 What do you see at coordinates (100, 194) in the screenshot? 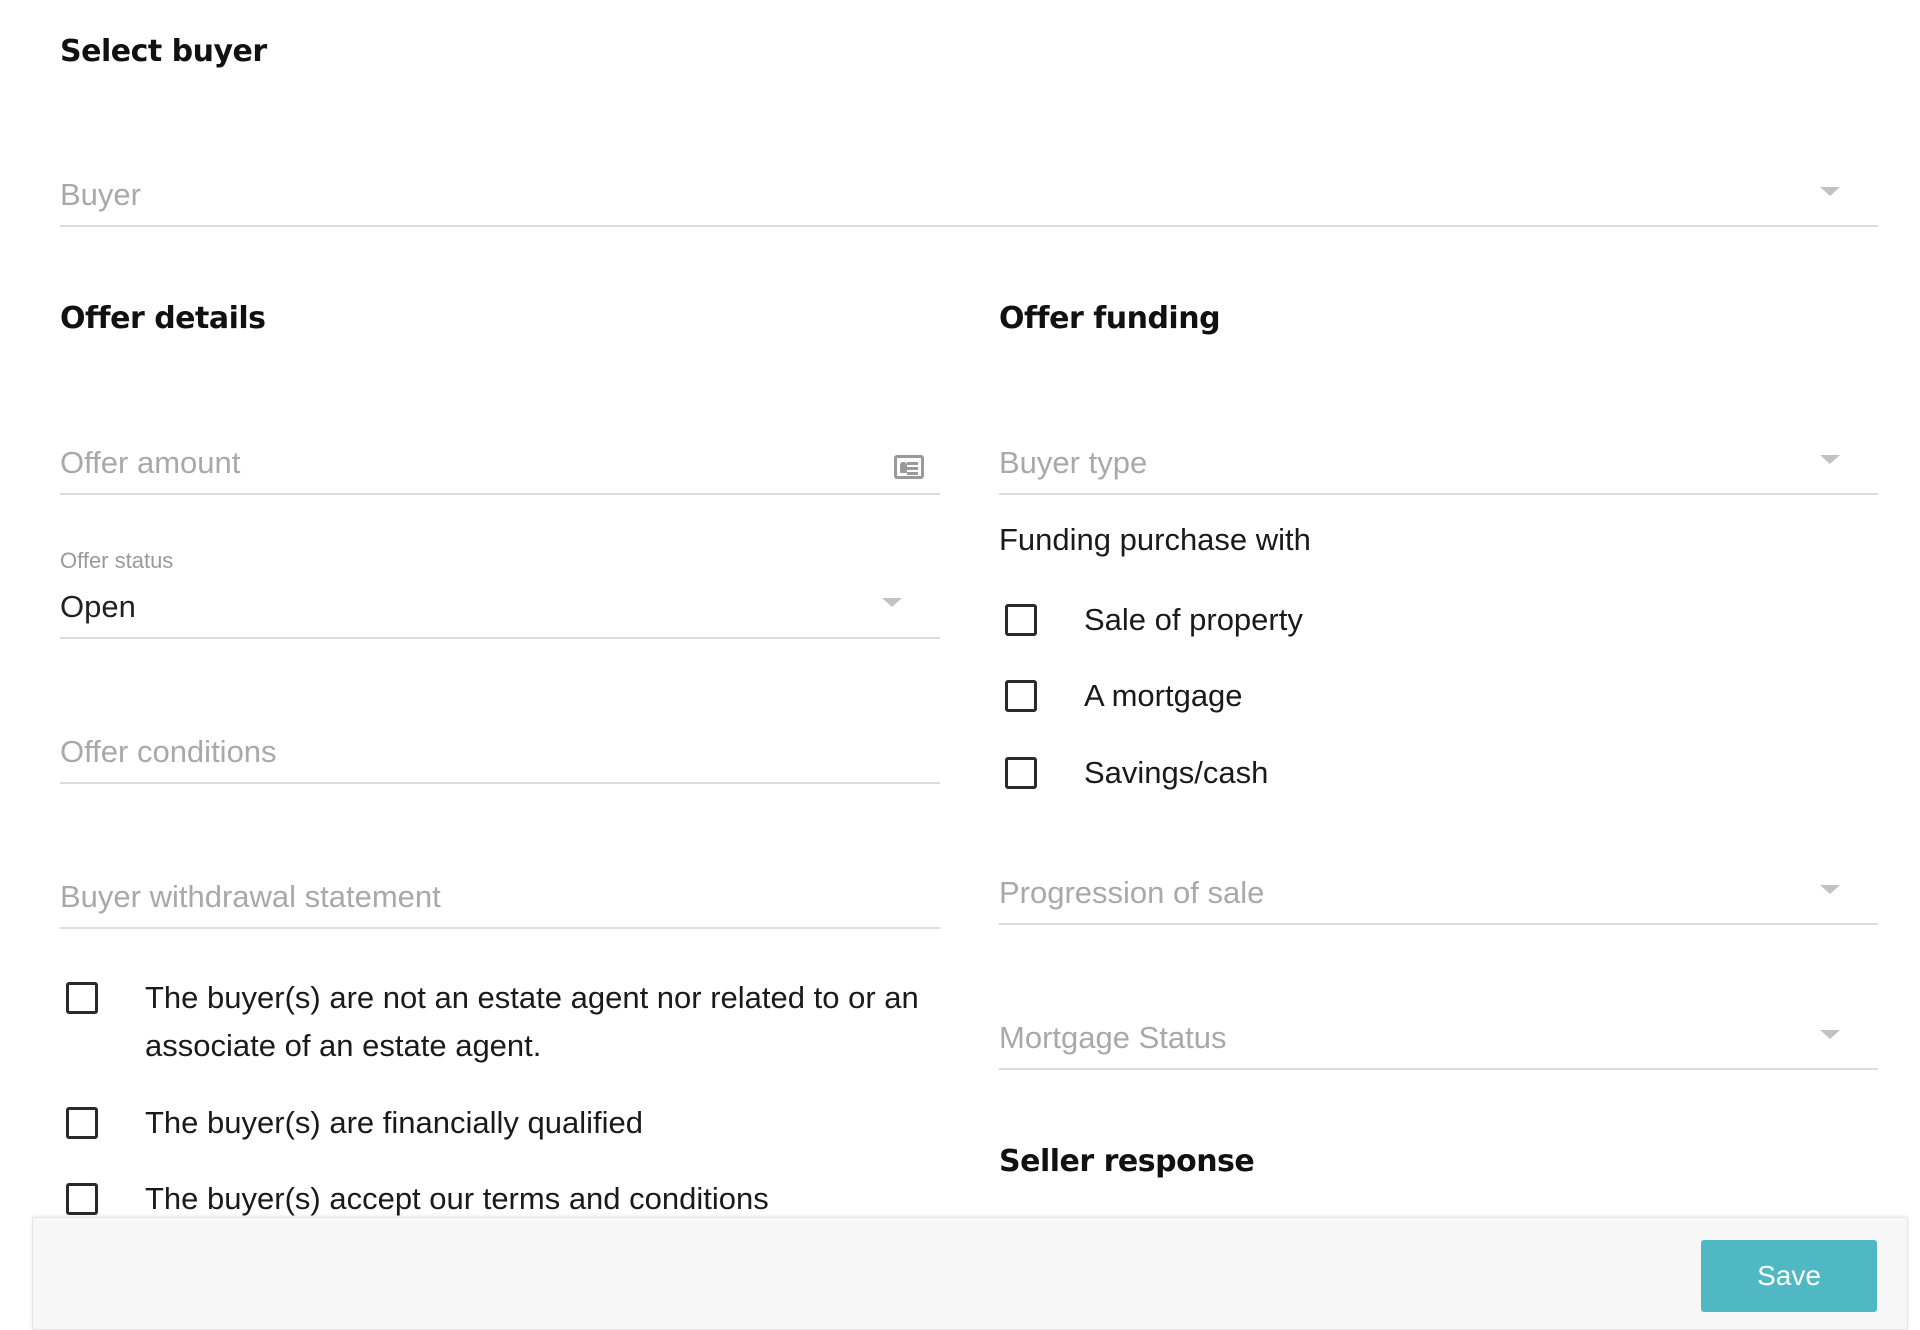
I see `buyer-placeholder: Buyer` at bounding box center [100, 194].